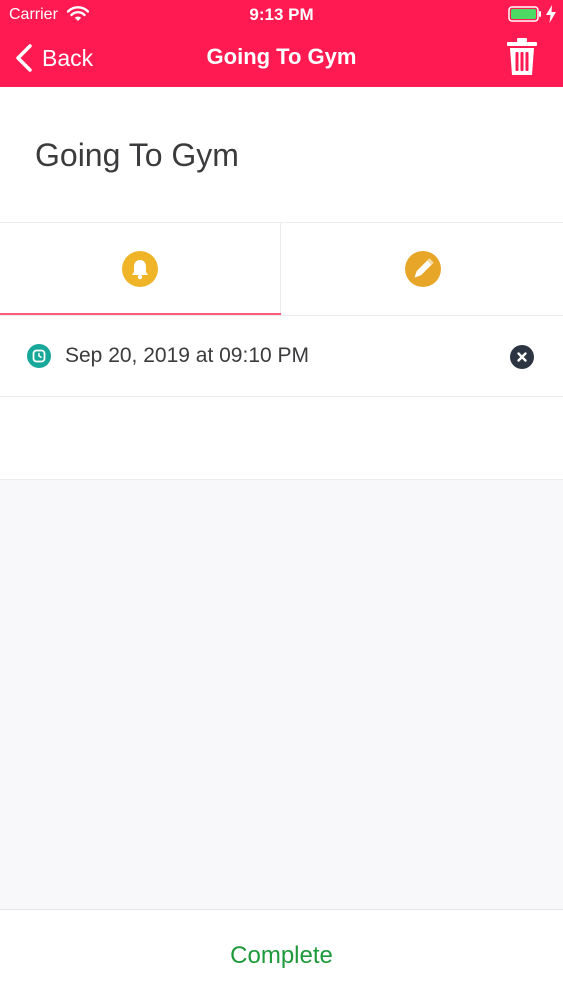 This screenshot has width=563, height=1000. What do you see at coordinates (551, 14) in the screenshot?
I see `charging-bolt-icon` at bounding box center [551, 14].